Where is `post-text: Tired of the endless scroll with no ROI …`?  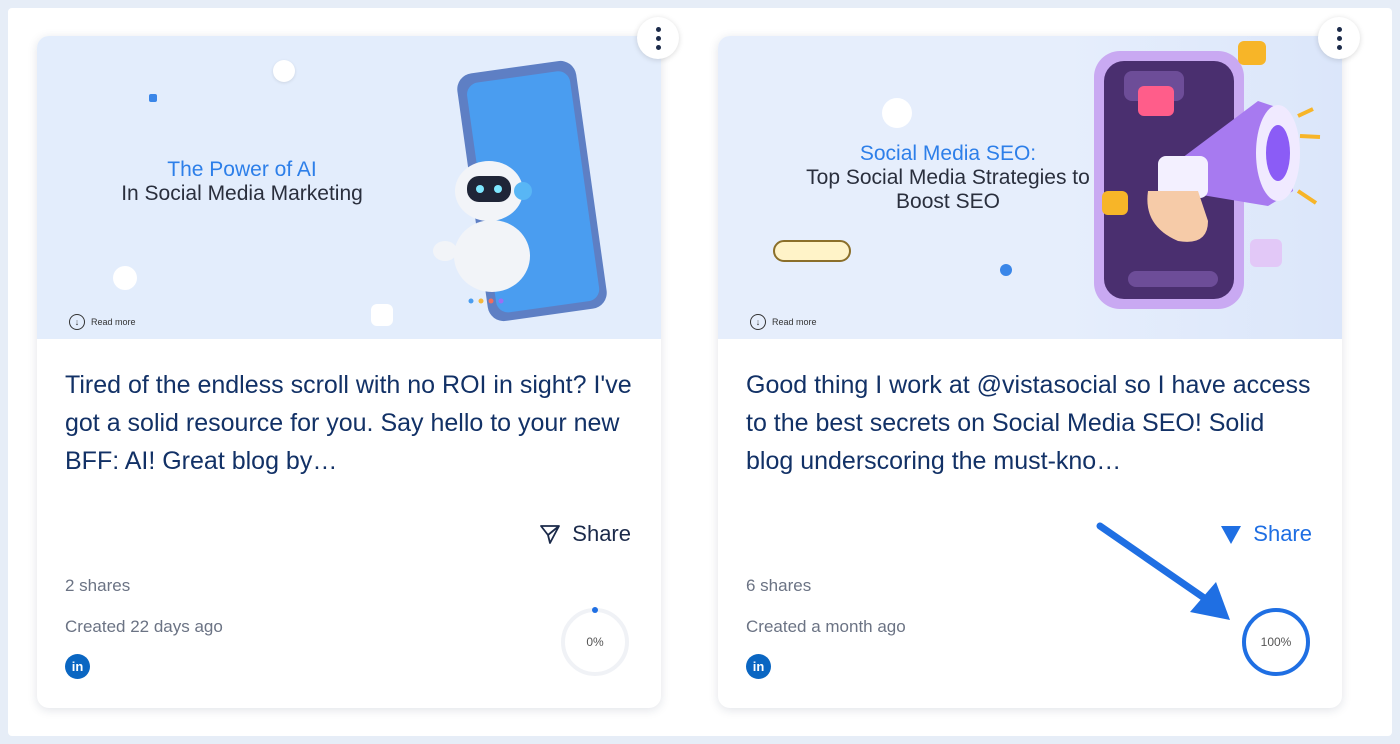
post-text: Tired of the endless scroll with no ROI … is located at coordinates (348, 423).